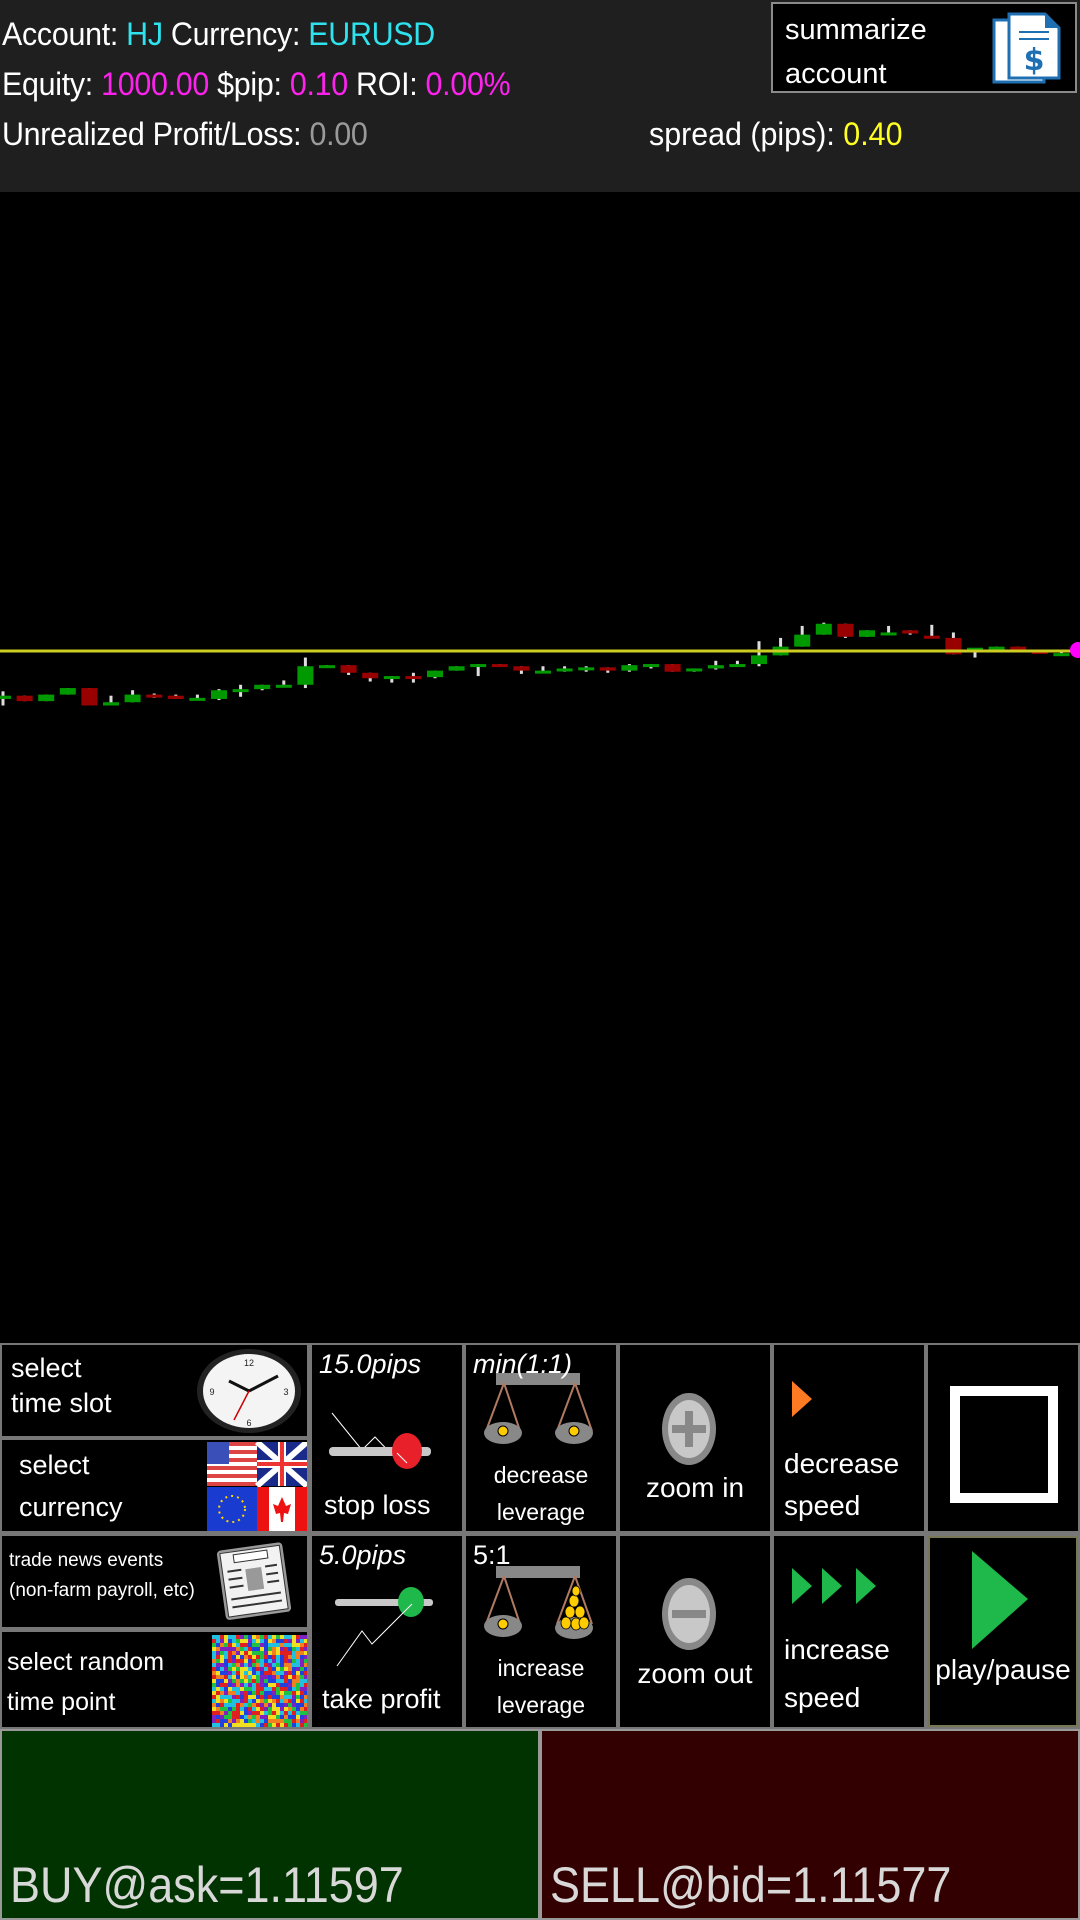  Describe the element at coordinates (386, 84) in the screenshot. I see `roi-label: ROI:` at that location.